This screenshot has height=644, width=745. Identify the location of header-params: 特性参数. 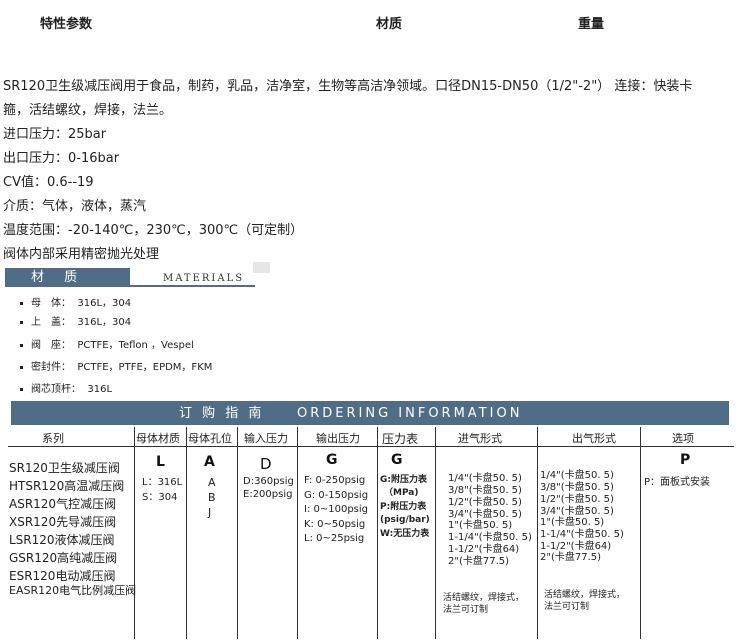
(66, 24).